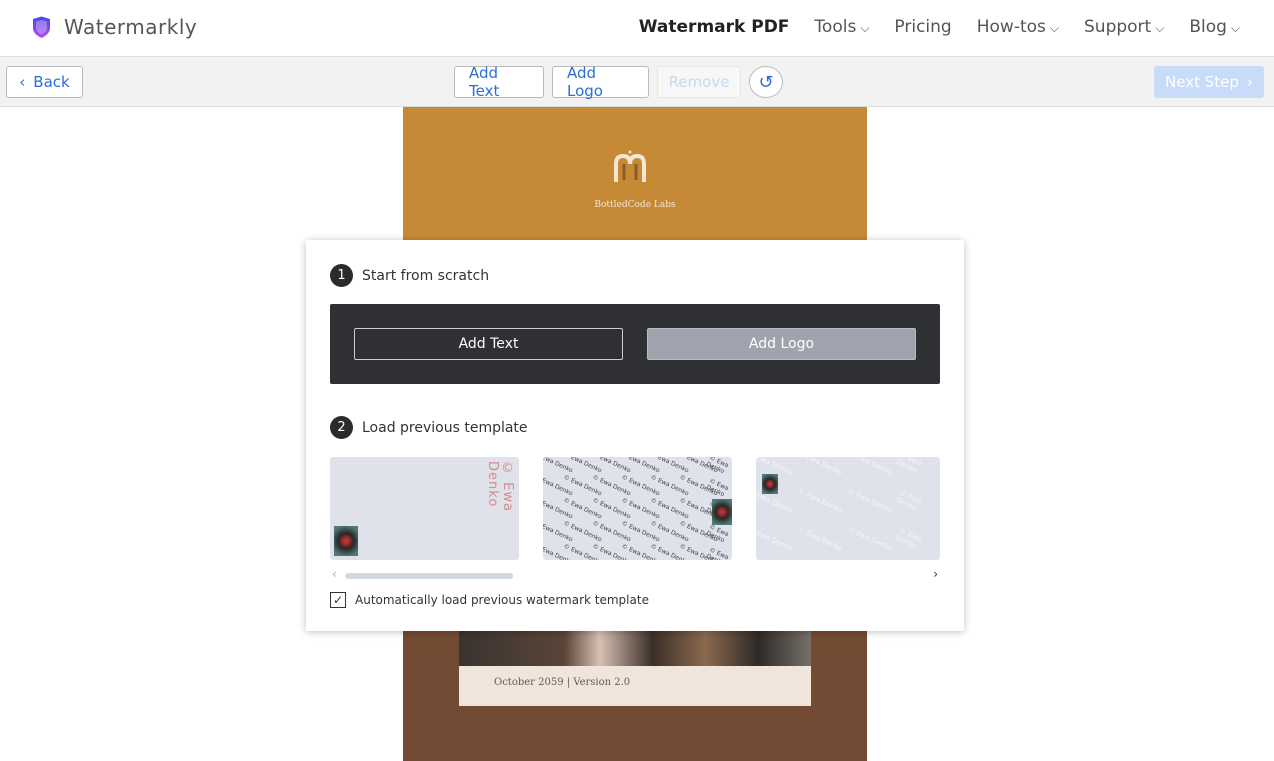 The height and width of the screenshot is (761, 1274). What do you see at coordinates (1208, 27) in the screenshot?
I see `nav-label: Blog` at bounding box center [1208, 27].